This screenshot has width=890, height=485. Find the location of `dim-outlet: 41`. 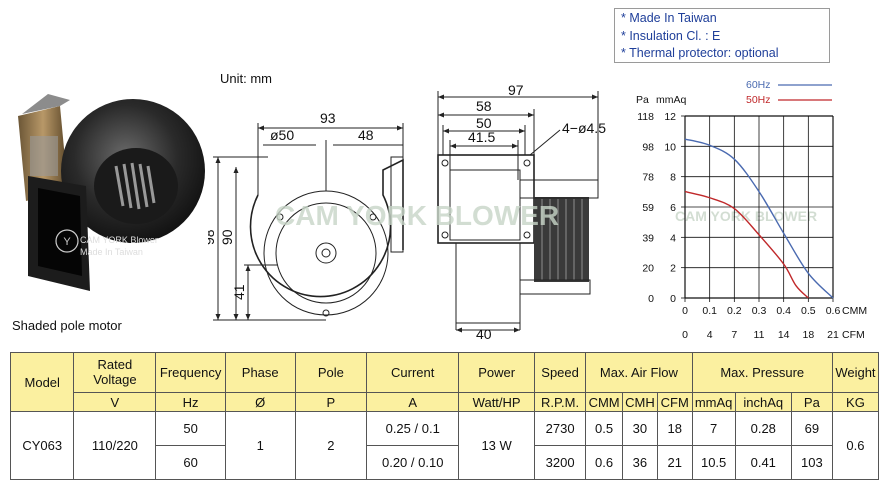

dim-outlet: 41 is located at coordinates (239, 292).